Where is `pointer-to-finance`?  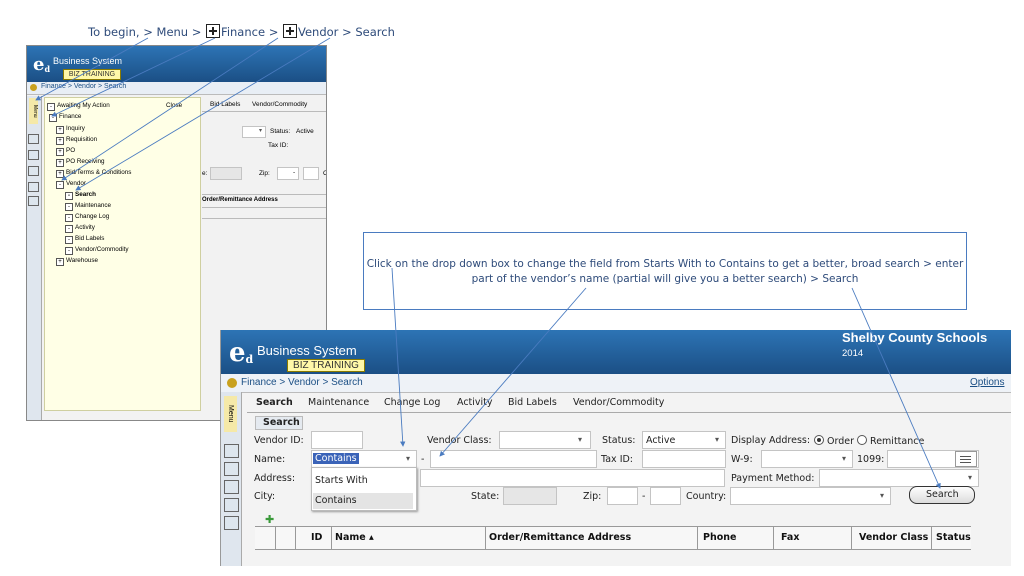 pointer-to-finance is located at coordinates (133, 77).